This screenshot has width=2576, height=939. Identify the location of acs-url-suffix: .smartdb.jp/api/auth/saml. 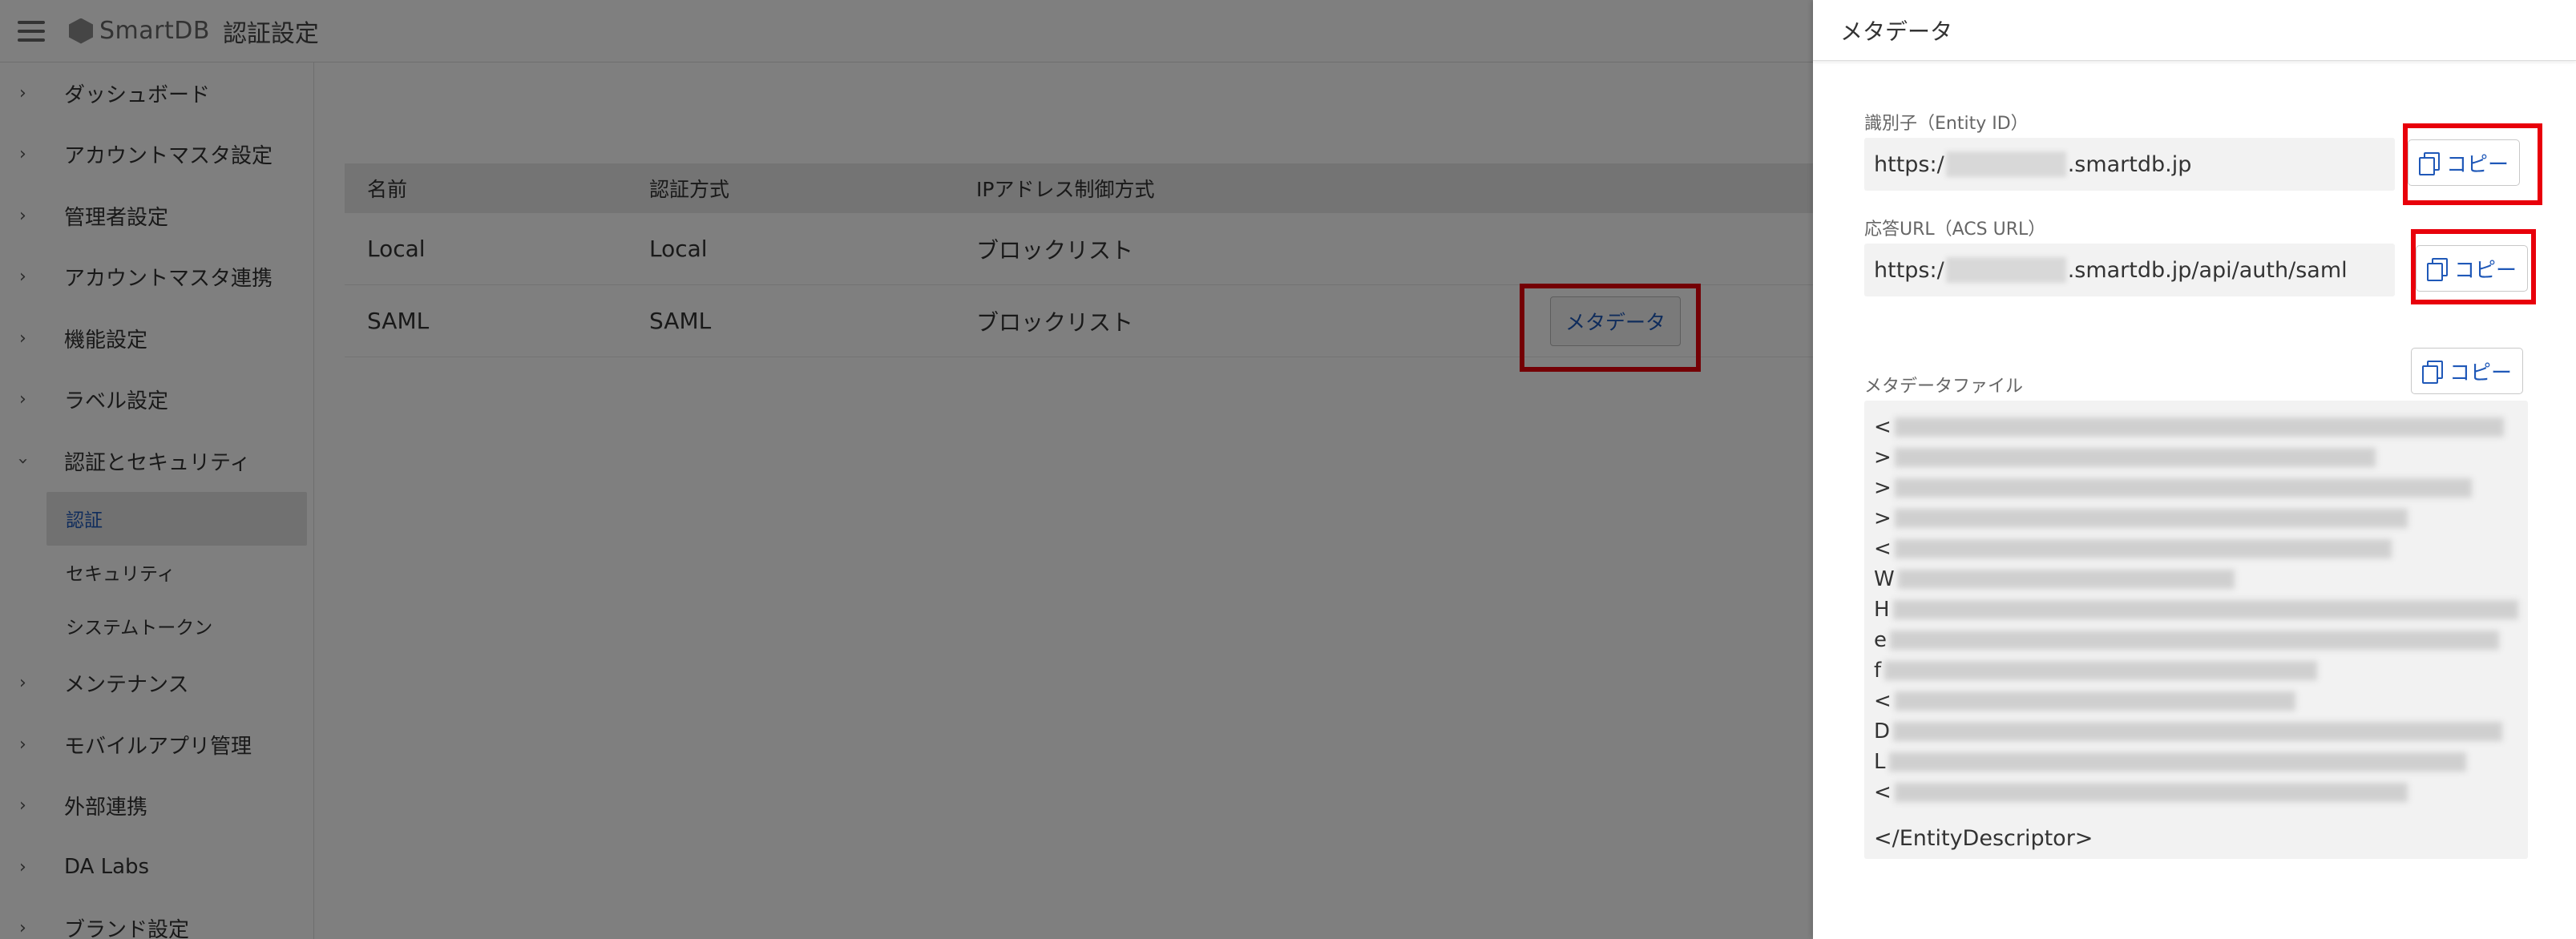
(2208, 270).